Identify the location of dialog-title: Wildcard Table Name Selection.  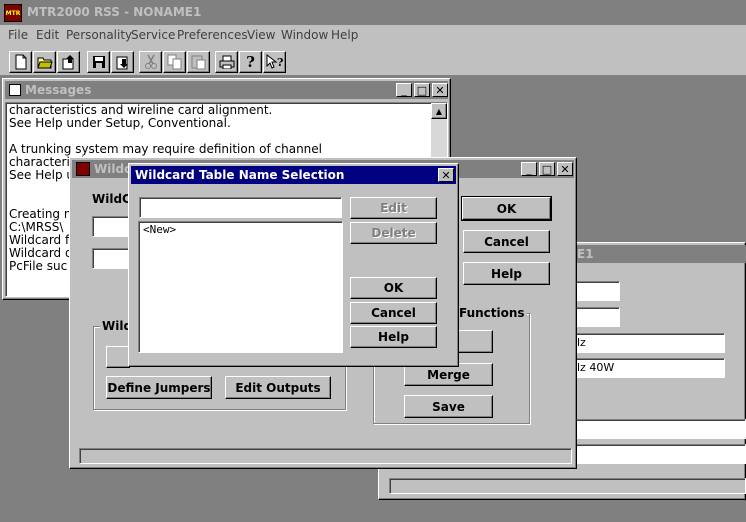
(240, 175).